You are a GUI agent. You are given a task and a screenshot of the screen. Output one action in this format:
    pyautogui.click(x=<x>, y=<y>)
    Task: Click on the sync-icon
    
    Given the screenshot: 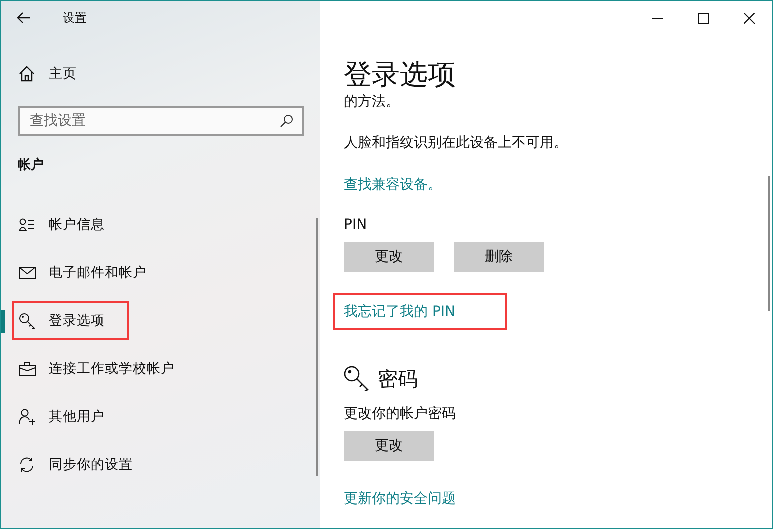 What is the action you would take?
    pyautogui.click(x=27, y=465)
    